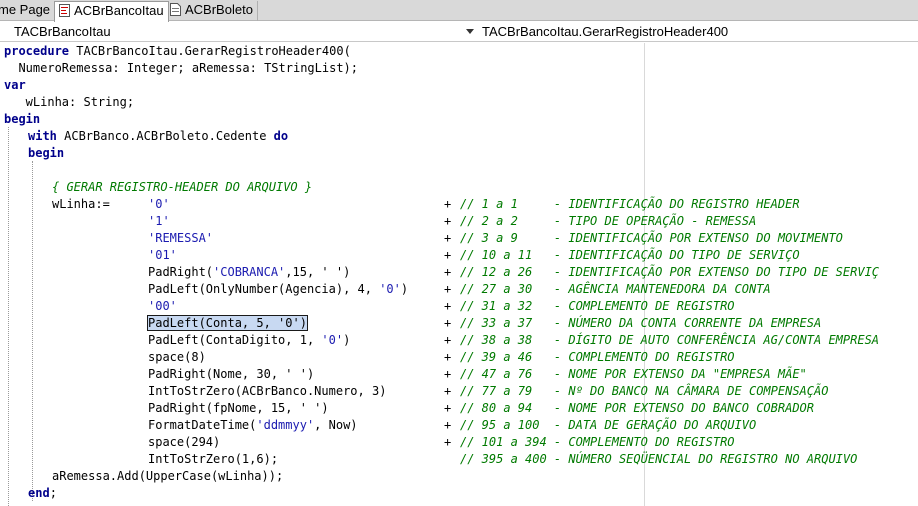 The image size is (918, 506). I want to click on code-line: with ACBrBanco.ACBrBoleto.Cedente do, so click(158, 136).